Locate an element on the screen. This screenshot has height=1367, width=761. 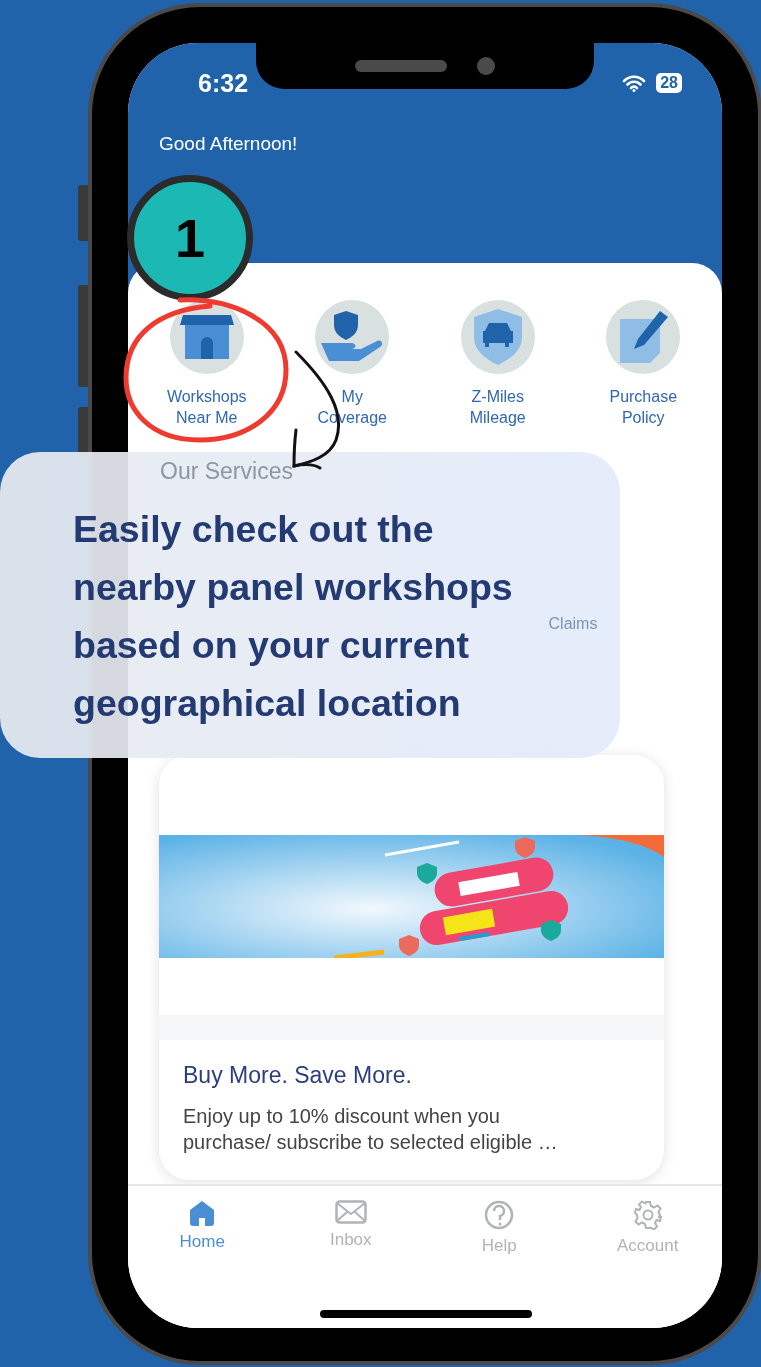
quick-action: Purchase Policy is located at coordinates (643, 364).